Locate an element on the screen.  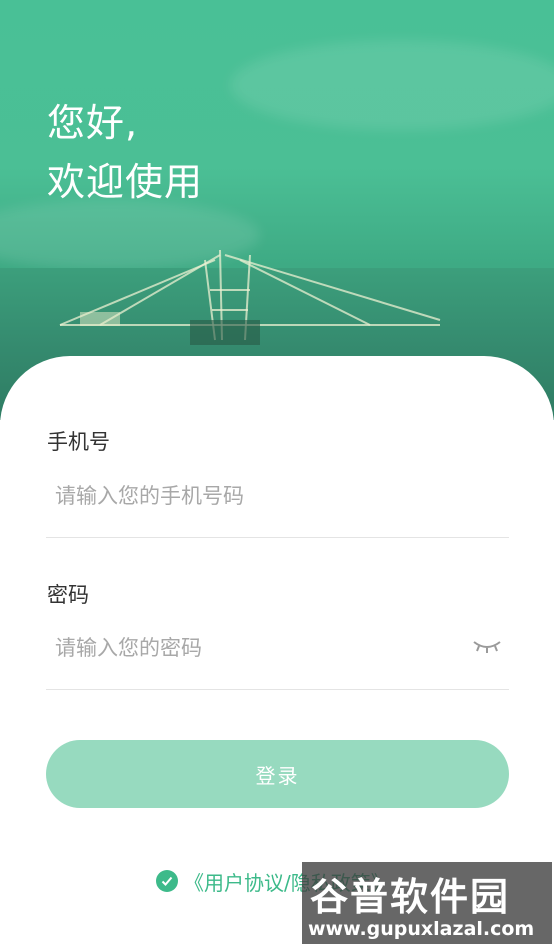
watermark-logo: 谷普软件园 www.gupuxlazal.com is located at coordinates (427, 903).